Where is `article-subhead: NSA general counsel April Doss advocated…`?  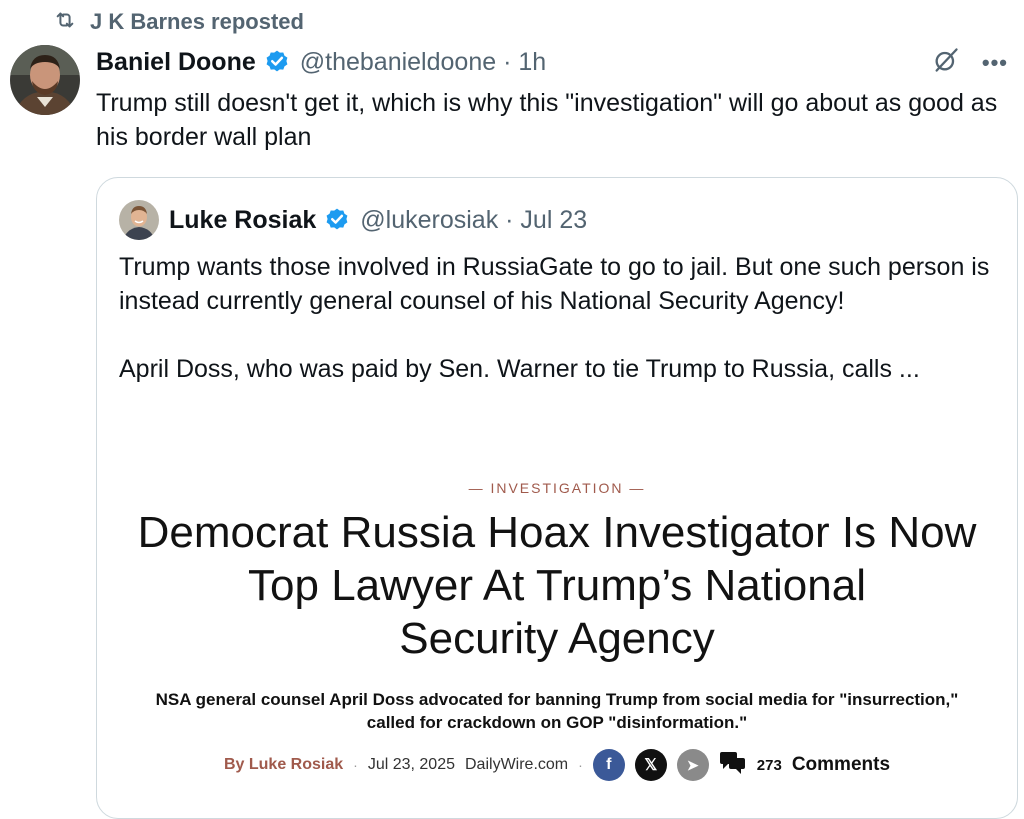
article-subhead: NSA general counsel April Doss advocated… is located at coordinates (557, 711).